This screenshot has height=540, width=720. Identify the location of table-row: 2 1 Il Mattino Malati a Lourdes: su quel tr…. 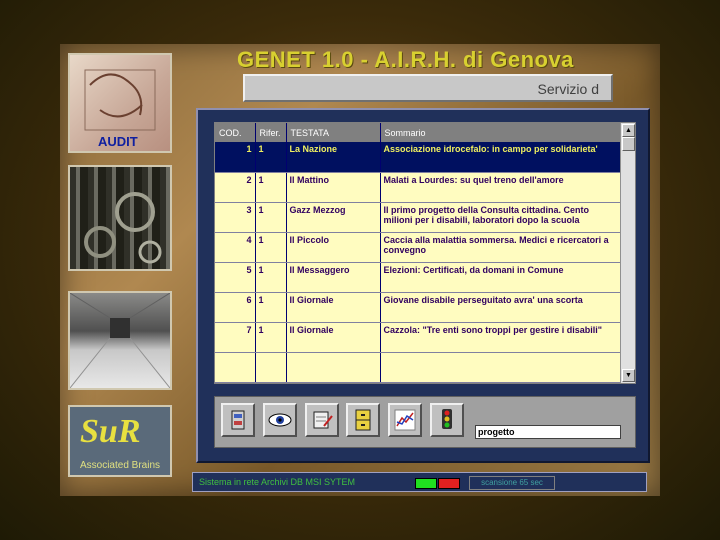
(418, 187).